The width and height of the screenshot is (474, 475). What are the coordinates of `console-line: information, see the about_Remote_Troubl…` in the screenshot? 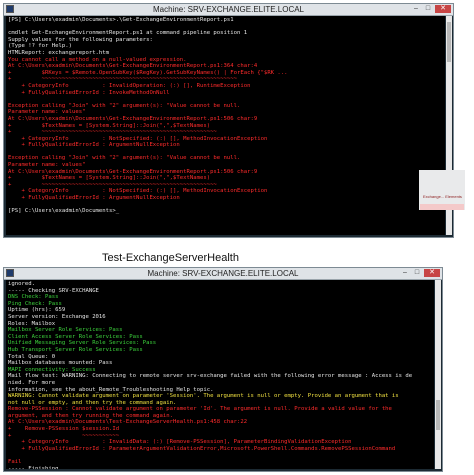 It's located at (111, 389).